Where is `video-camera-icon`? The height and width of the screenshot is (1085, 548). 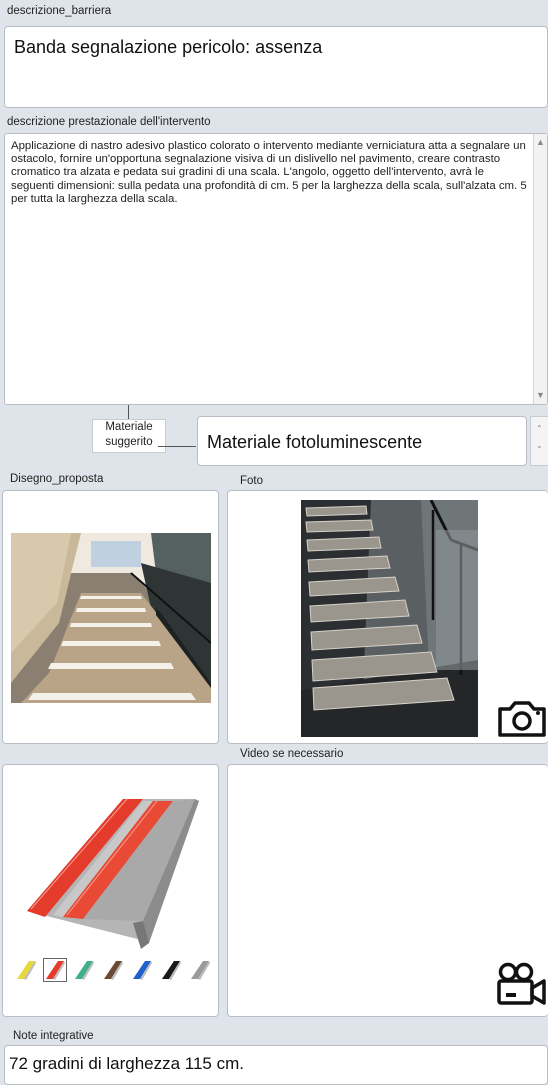
video-camera-icon is located at coordinates (522, 987).